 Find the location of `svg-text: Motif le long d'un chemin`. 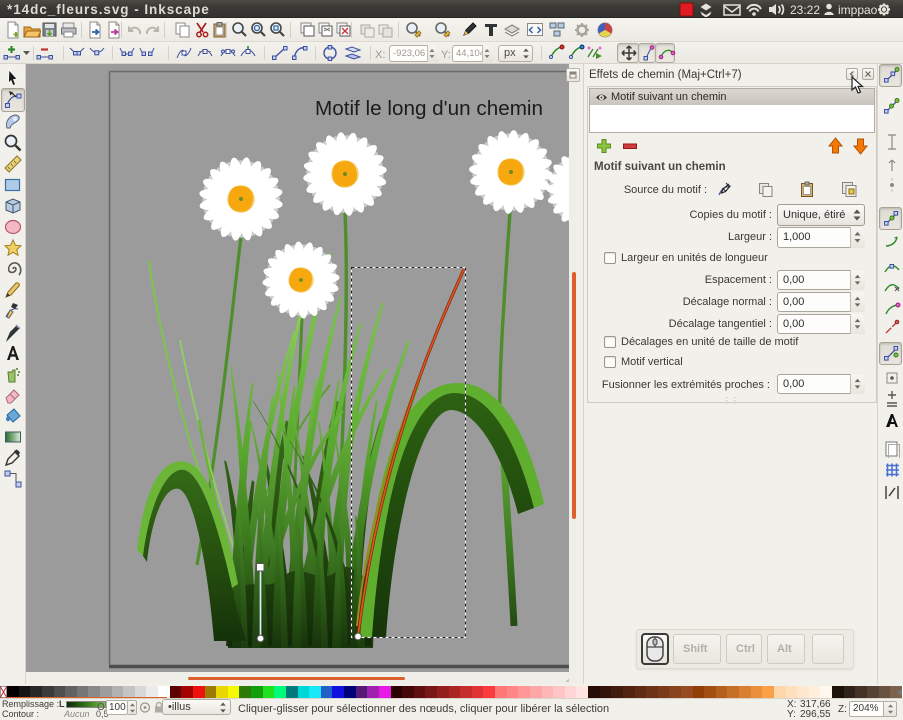

svg-text: Motif le long d'un chemin is located at coordinates (429, 109).